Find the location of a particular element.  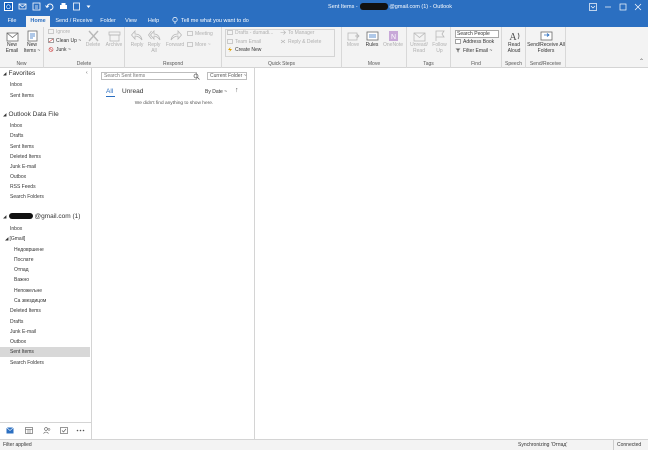

data-file-header: ◢ Outlook Data File is located at coordinates (31, 114).